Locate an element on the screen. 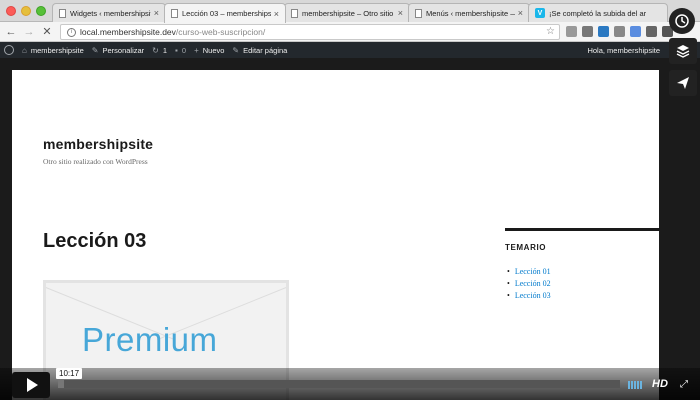 The image size is (700, 400). extension-icons is located at coordinates (619, 31).